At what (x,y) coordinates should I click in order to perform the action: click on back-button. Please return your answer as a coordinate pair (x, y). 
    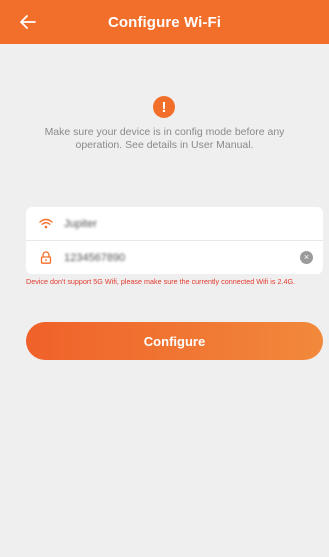
    Looking at the image, I should click on (28, 22).